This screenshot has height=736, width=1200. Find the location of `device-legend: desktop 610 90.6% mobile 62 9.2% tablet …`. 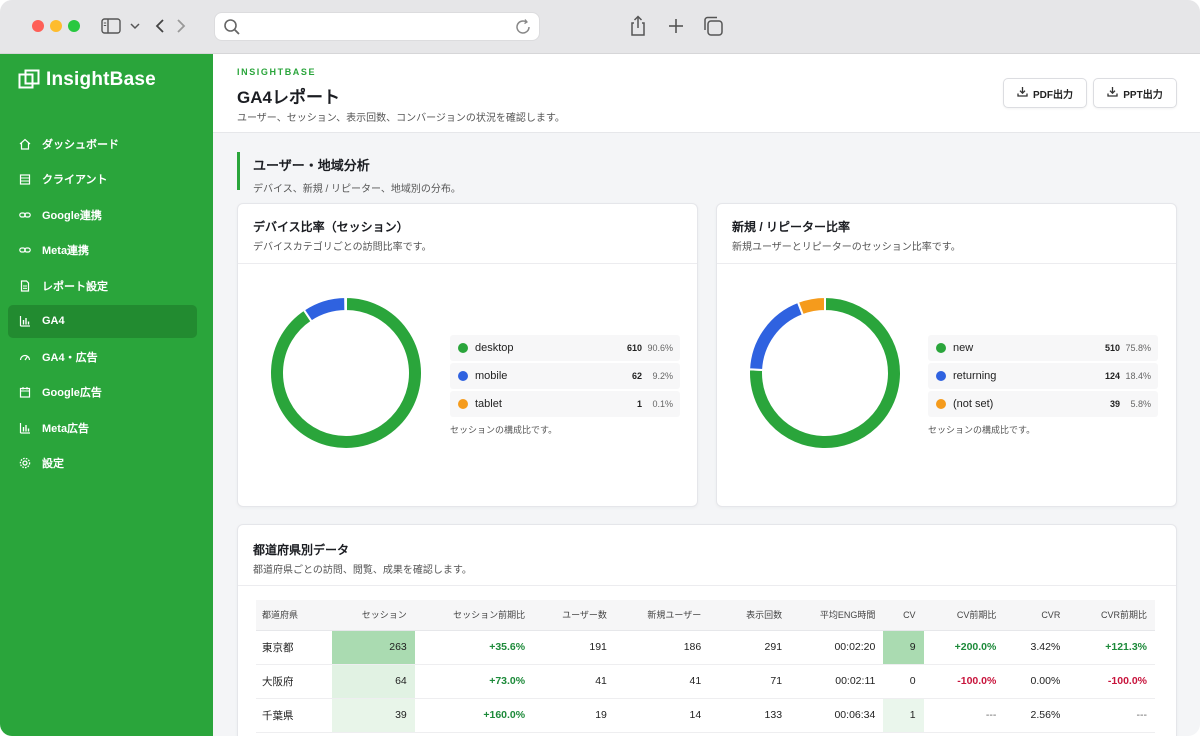

device-legend: desktop 610 90.6% mobile 62 9.2% tablet … is located at coordinates (565, 385).